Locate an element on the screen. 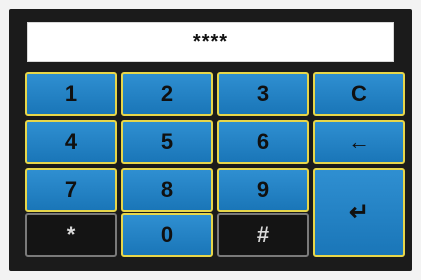  key-3-button: 3 is located at coordinates (263, 94).